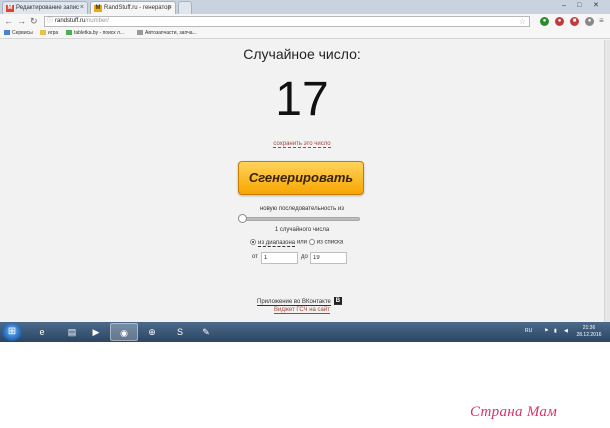 Image resolution: width=610 pixels, height=428 pixels. What do you see at coordinates (42, 332) in the screenshot?
I see `internet-explorer-icon: e` at bounding box center [42, 332].